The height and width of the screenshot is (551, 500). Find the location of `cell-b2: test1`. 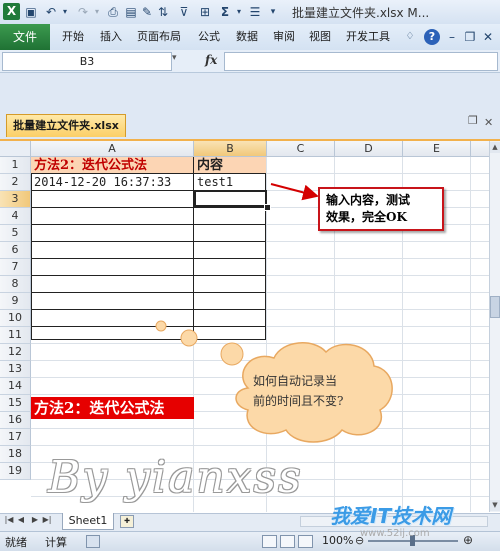

cell-b2: test1 is located at coordinates (215, 182).